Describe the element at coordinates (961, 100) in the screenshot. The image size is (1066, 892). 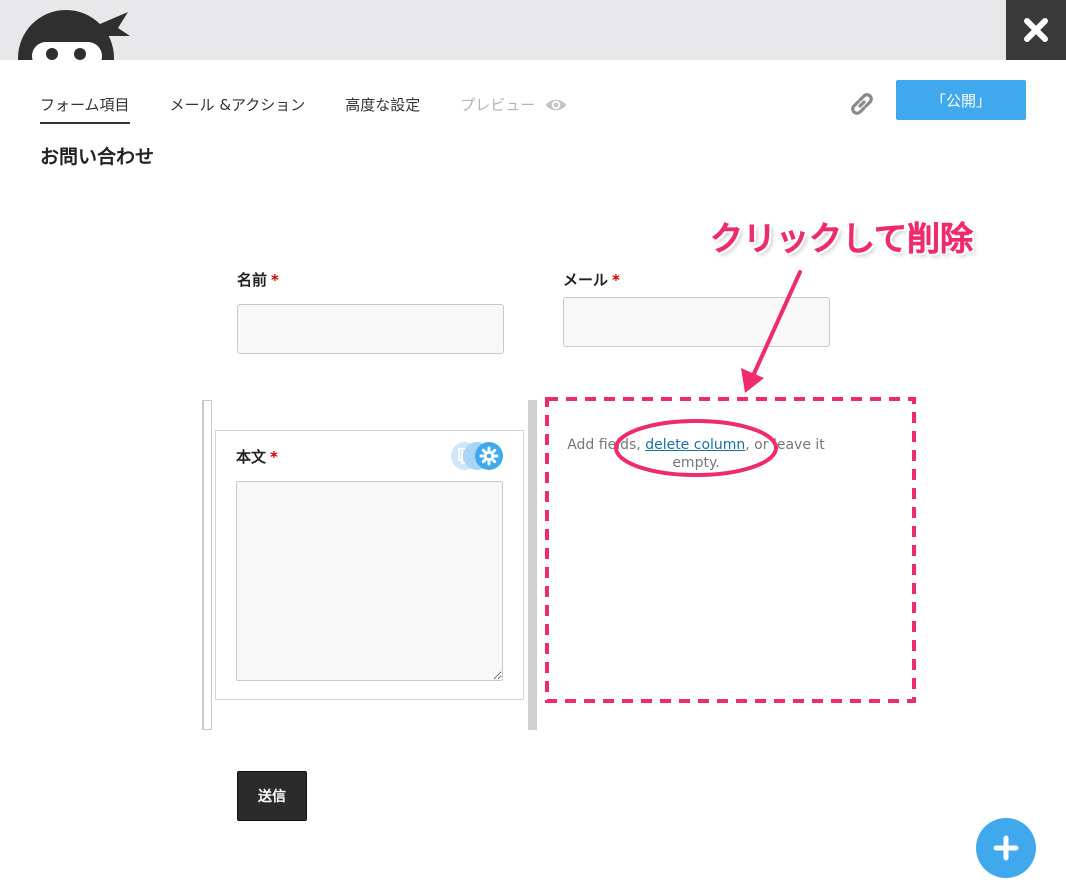
I see `publish-button: 「公開」` at that location.